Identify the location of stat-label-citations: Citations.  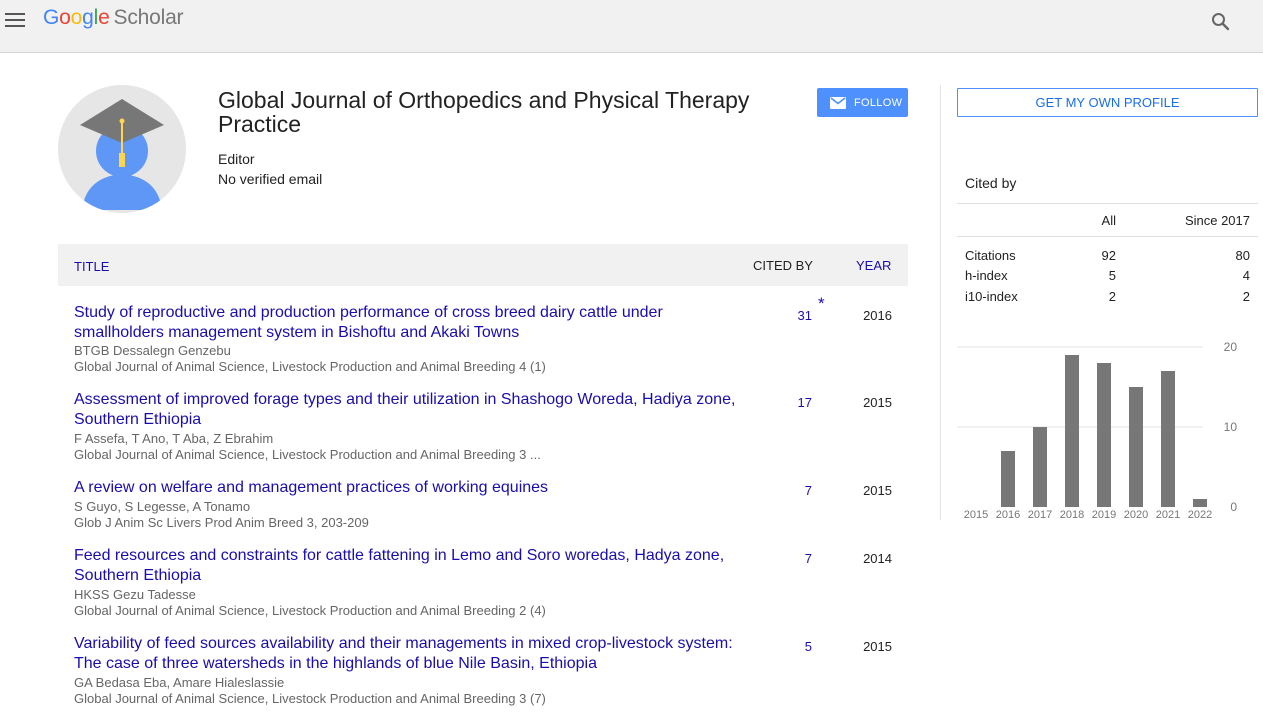
(990, 255).